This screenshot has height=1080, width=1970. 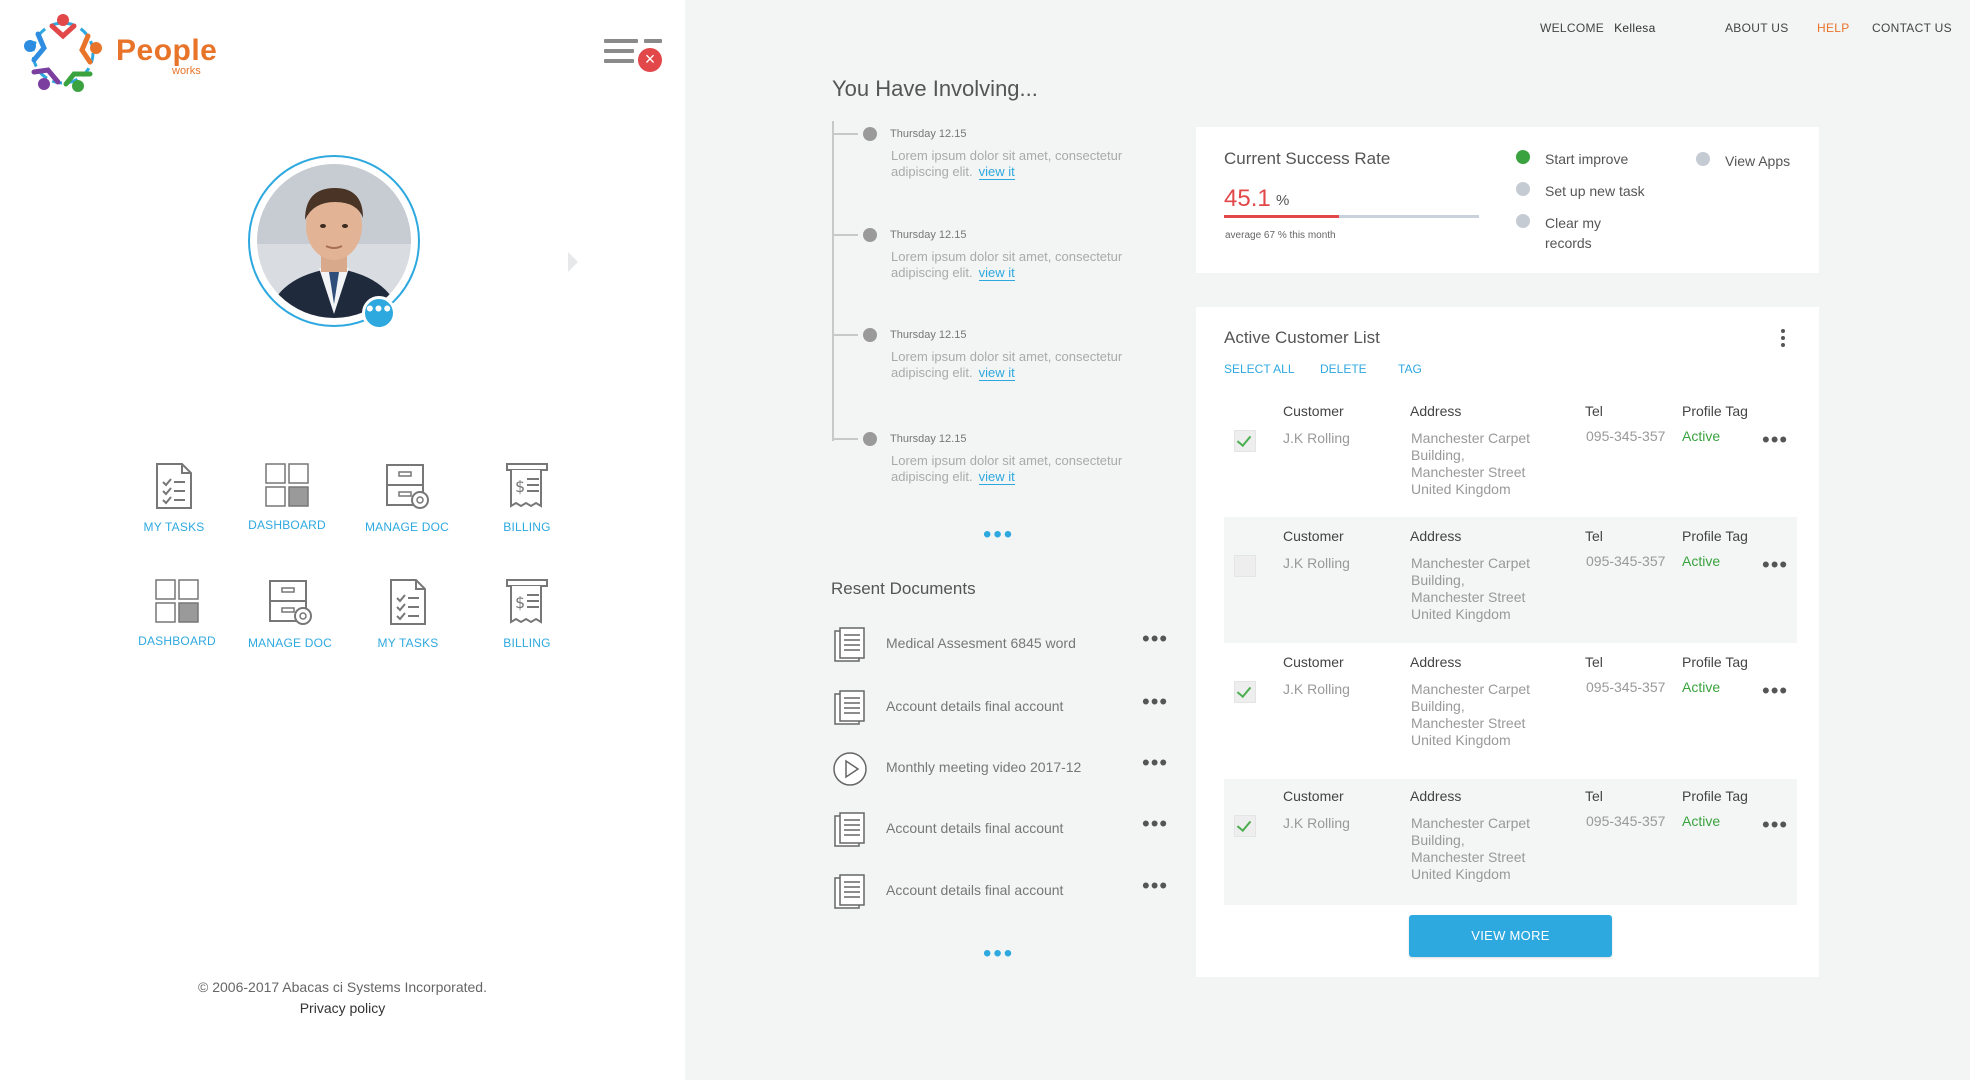 What do you see at coordinates (928, 335) in the screenshot?
I see `timeline-date: Thursday 12.15` at bounding box center [928, 335].